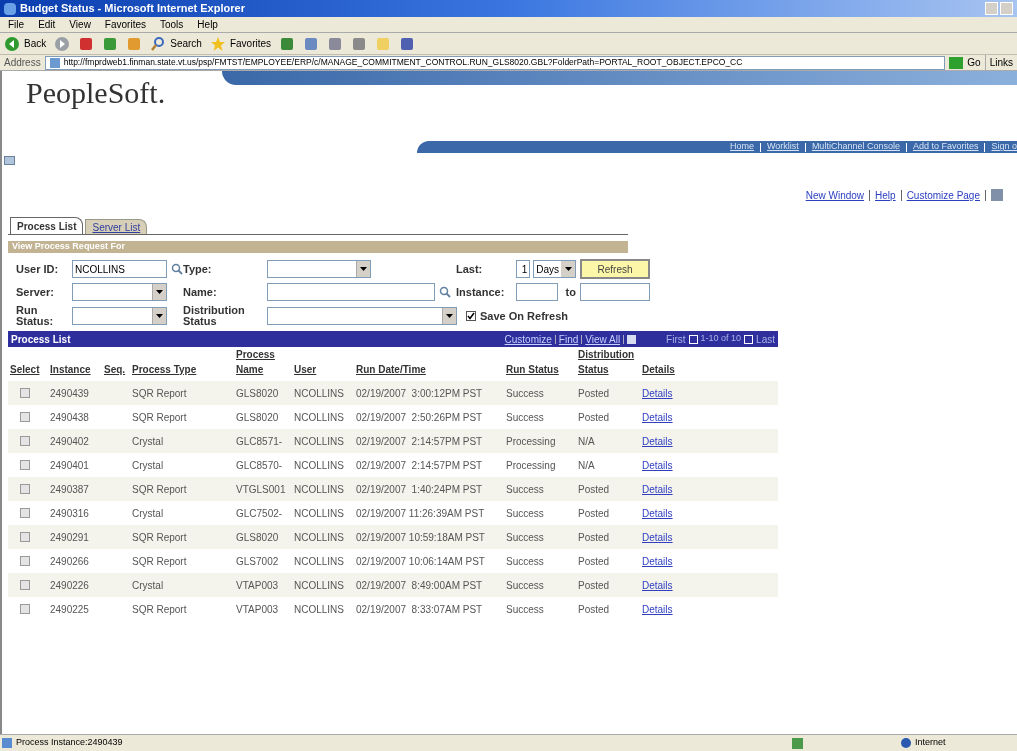 This screenshot has height=751, width=1017. What do you see at coordinates (419, 465) in the screenshot?
I see `table-cell-text: 02/19/2007 2:14:57PM PST` at bounding box center [419, 465].